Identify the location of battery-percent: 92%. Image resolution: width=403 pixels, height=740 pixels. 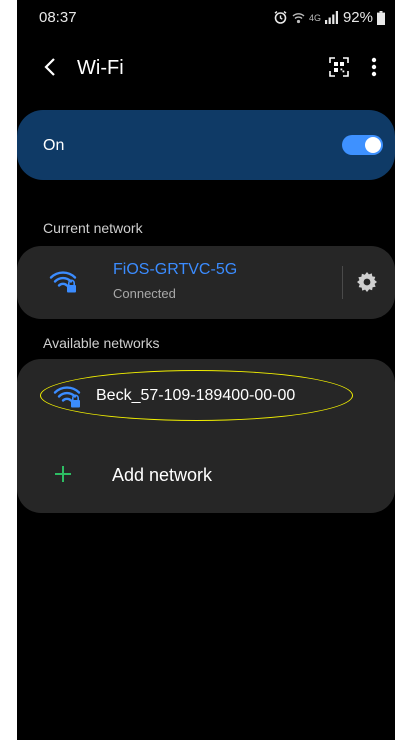
(357, 17).